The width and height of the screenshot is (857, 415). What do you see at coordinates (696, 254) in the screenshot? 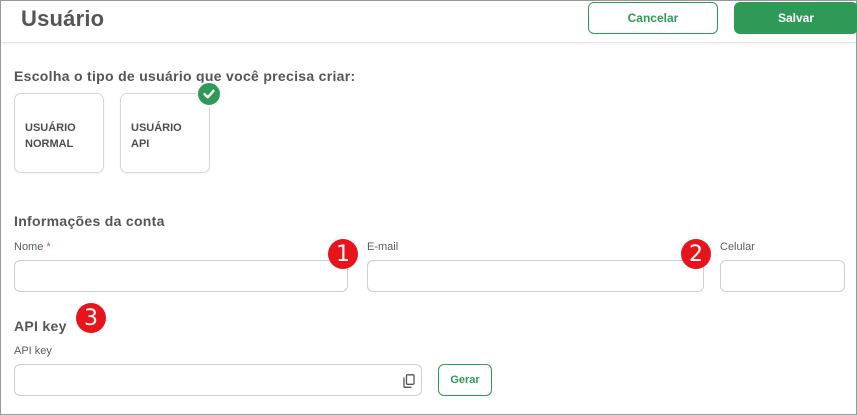
I see `annotation-marker-2: 2` at bounding box center [696, 254].